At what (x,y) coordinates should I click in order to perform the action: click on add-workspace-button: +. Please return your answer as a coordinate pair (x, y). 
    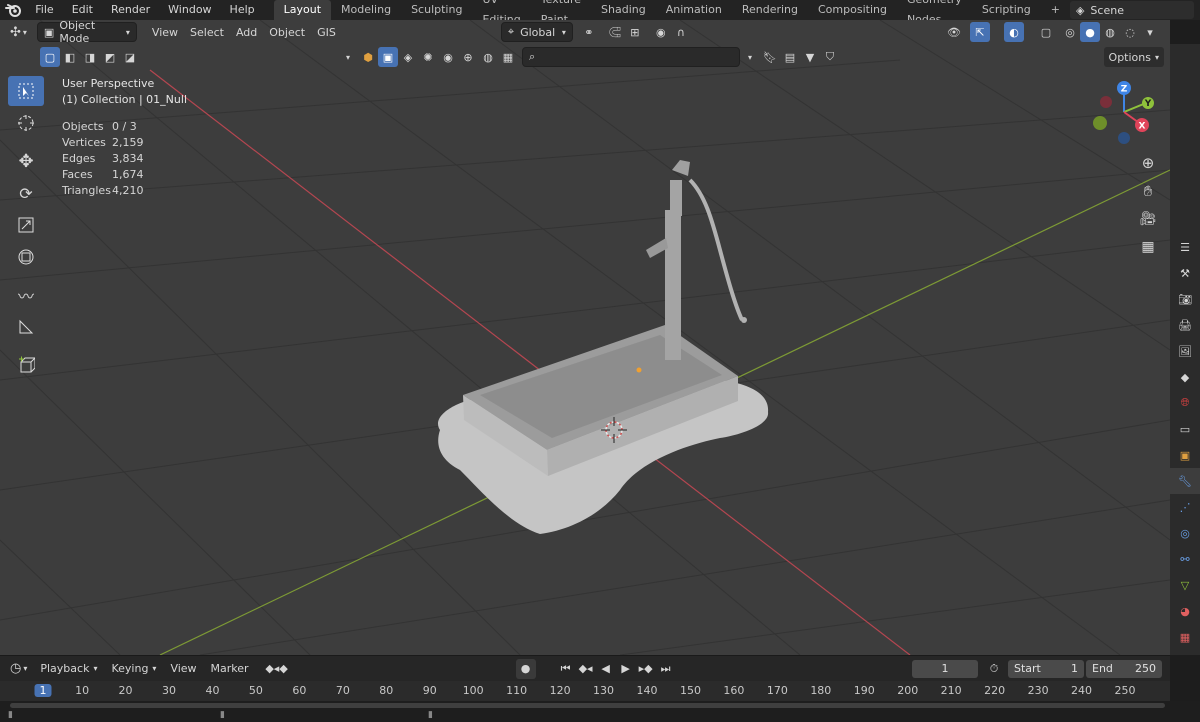
    Looking at the image, I should click on (1055, 10).